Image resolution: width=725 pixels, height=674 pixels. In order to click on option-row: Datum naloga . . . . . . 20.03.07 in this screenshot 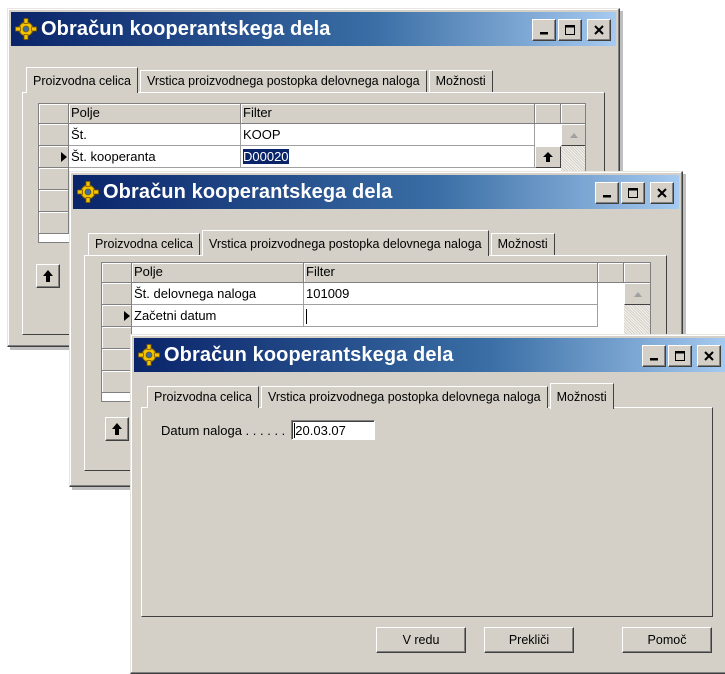, I will do `click(268, 430)`.